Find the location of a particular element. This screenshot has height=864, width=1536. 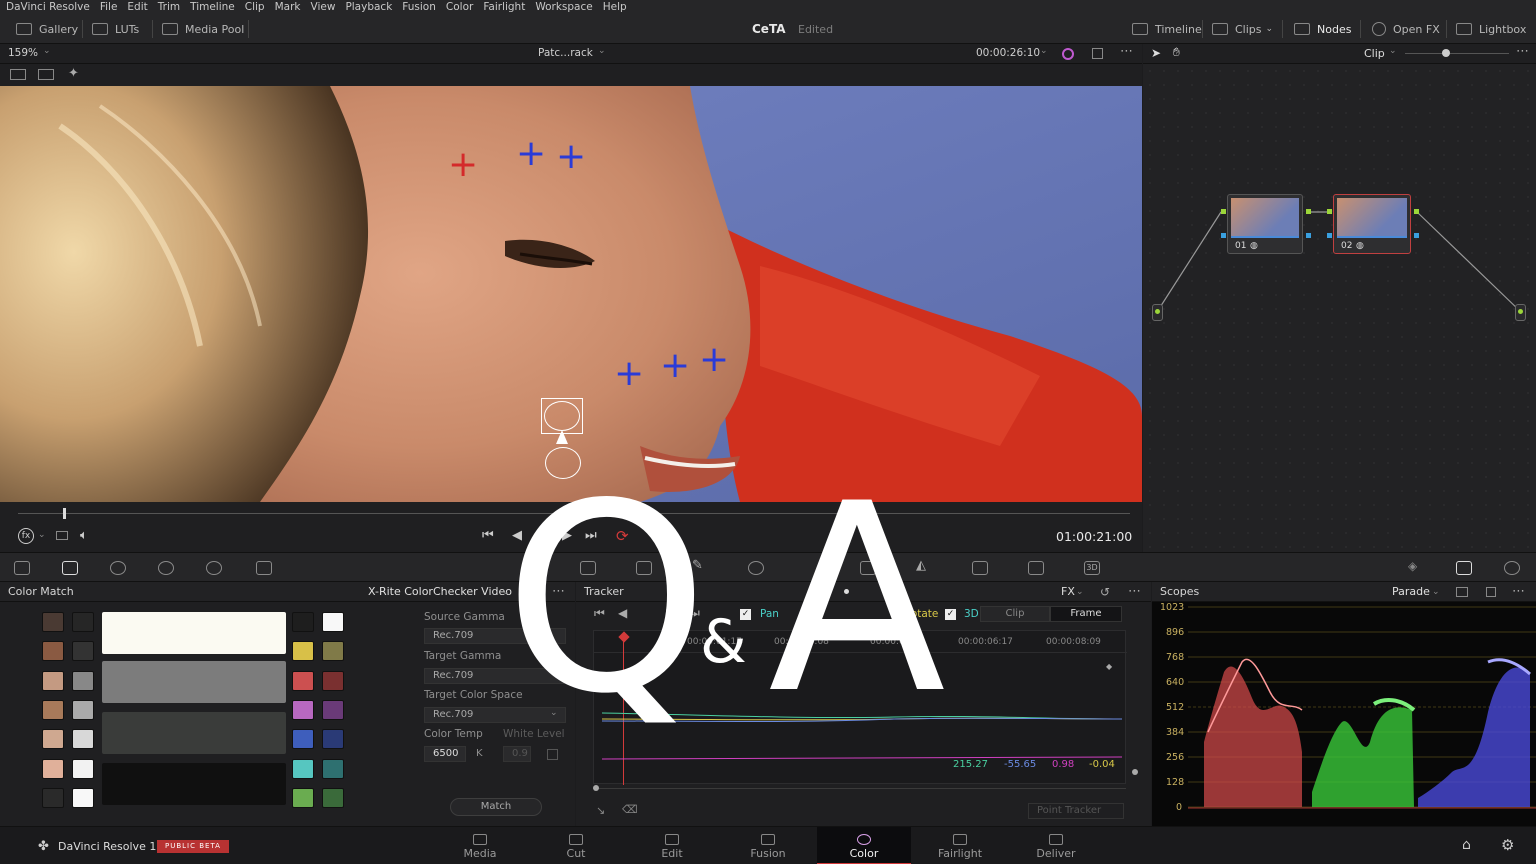

hdr-wheels-icon is located at coordinates (166, 568).